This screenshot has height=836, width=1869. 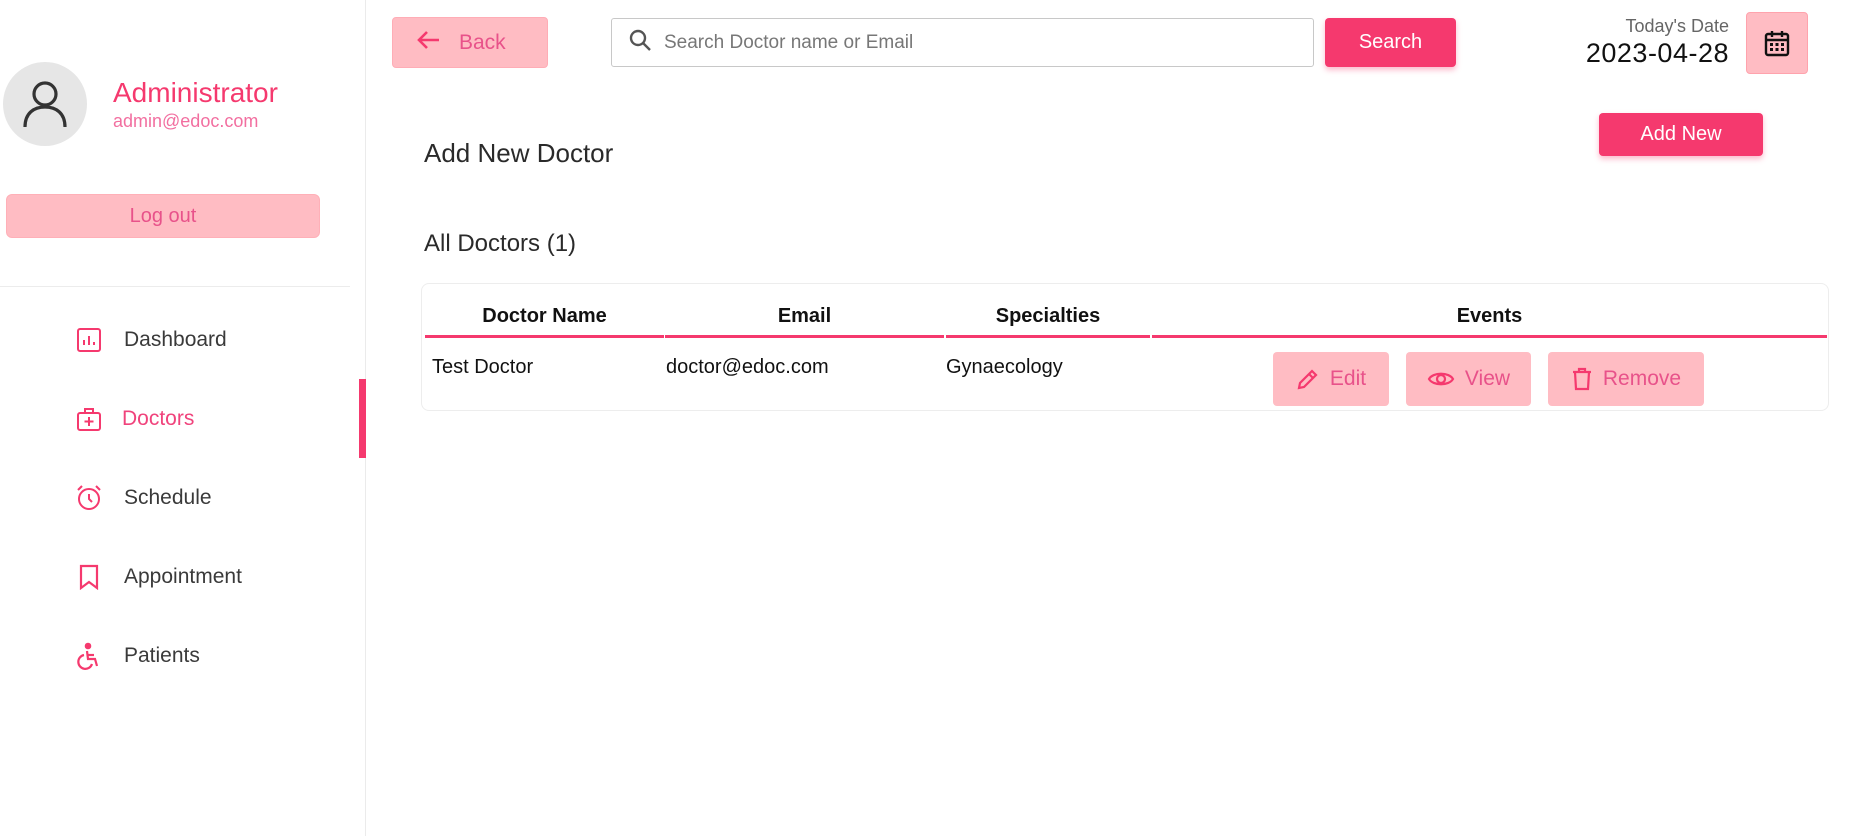 I want to click on back-button: Back, so click(x=470, y=42).